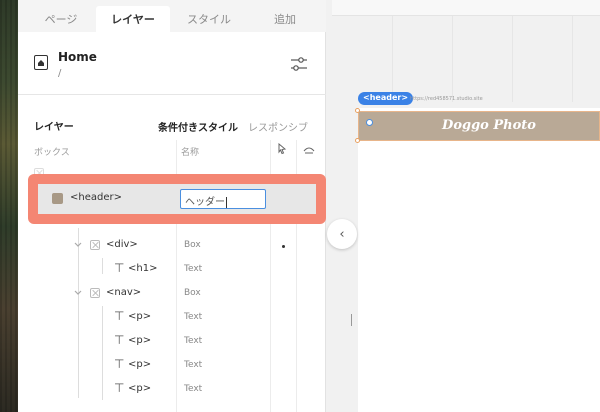 This screenshot has width=600, height=412. What do you see at coordinates (9, 206) in the screenshot?
I see `background-image-strip` at bounding box center [9, 206].